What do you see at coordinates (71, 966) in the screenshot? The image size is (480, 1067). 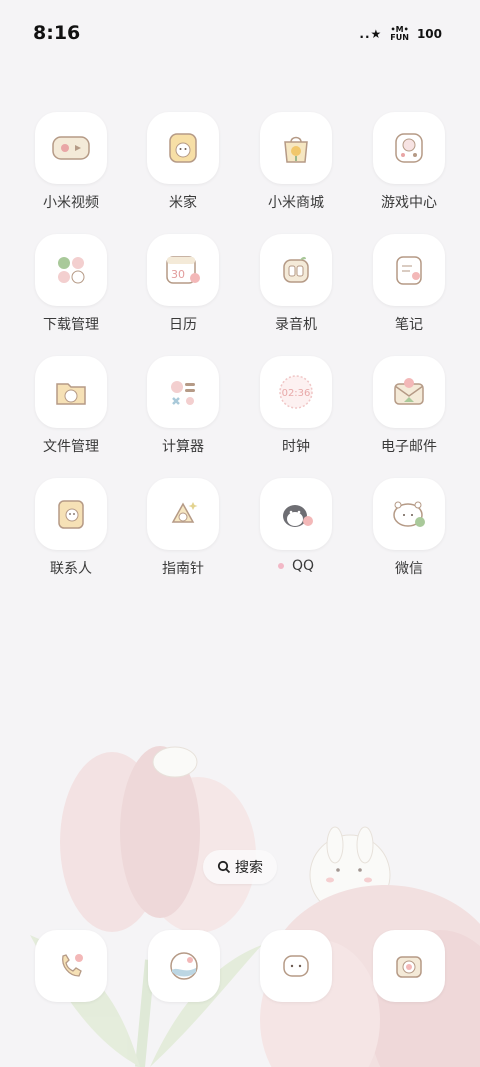 I see `phone-icon` at bounding box center [71, 966].